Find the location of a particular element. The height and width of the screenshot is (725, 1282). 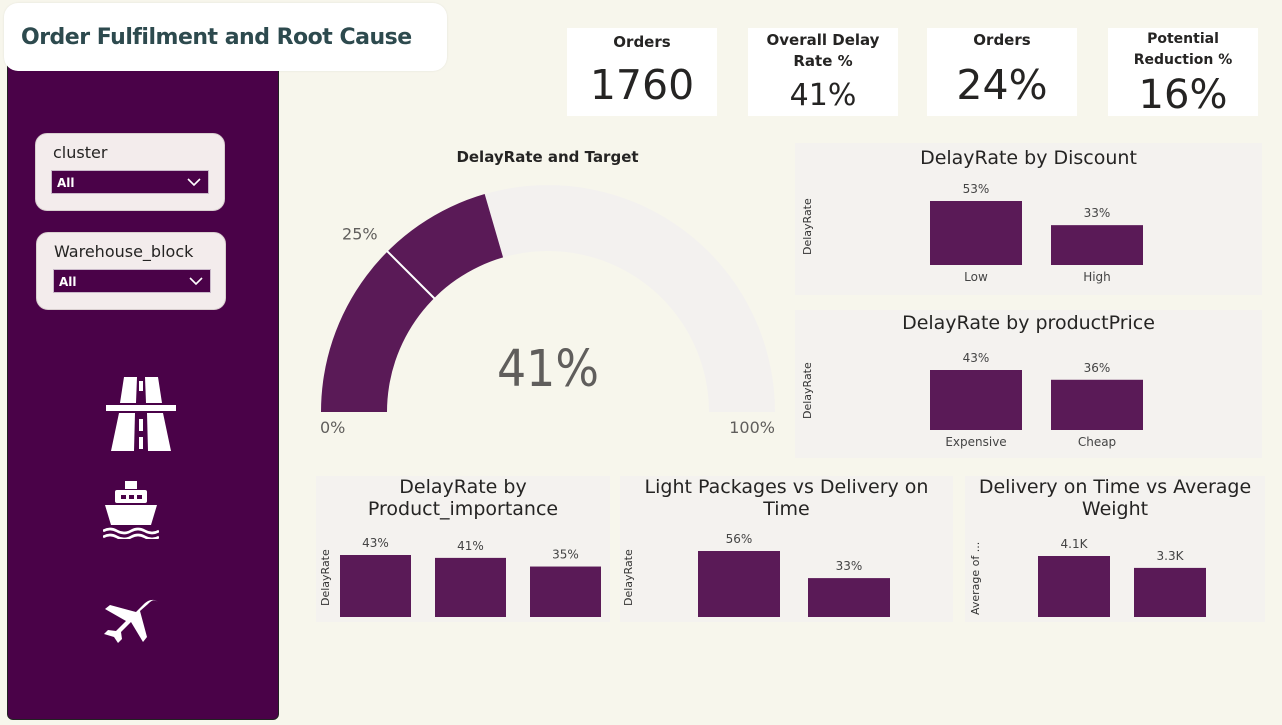

warehouse-slicer-label: Warehouse_block is located at coordinates (124, 251).